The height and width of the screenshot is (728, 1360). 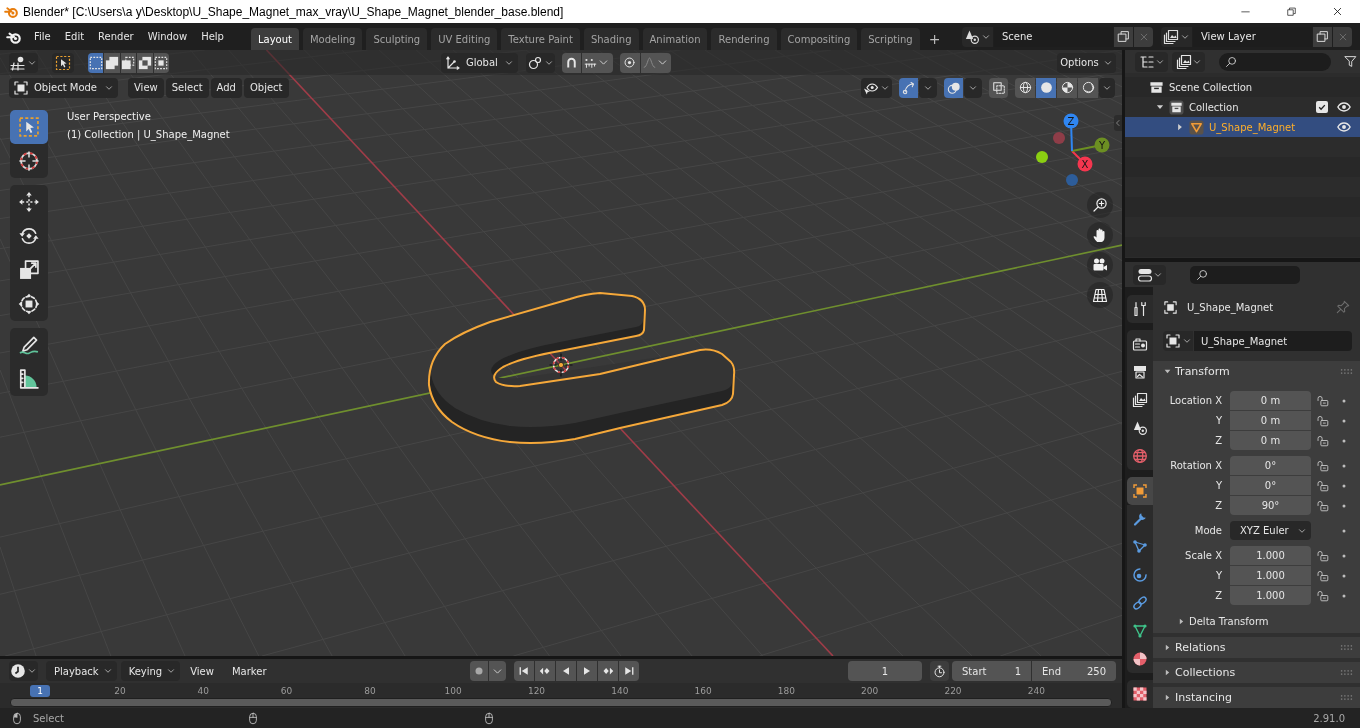 I want to click on current-frame-field: 1, so click(x=885, y=671).